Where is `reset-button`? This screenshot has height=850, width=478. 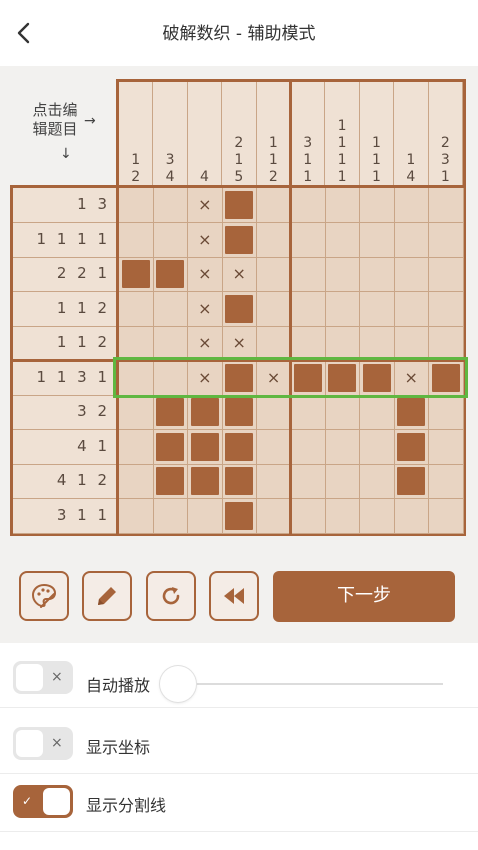
reset-button is located at coordinates (171, 596).